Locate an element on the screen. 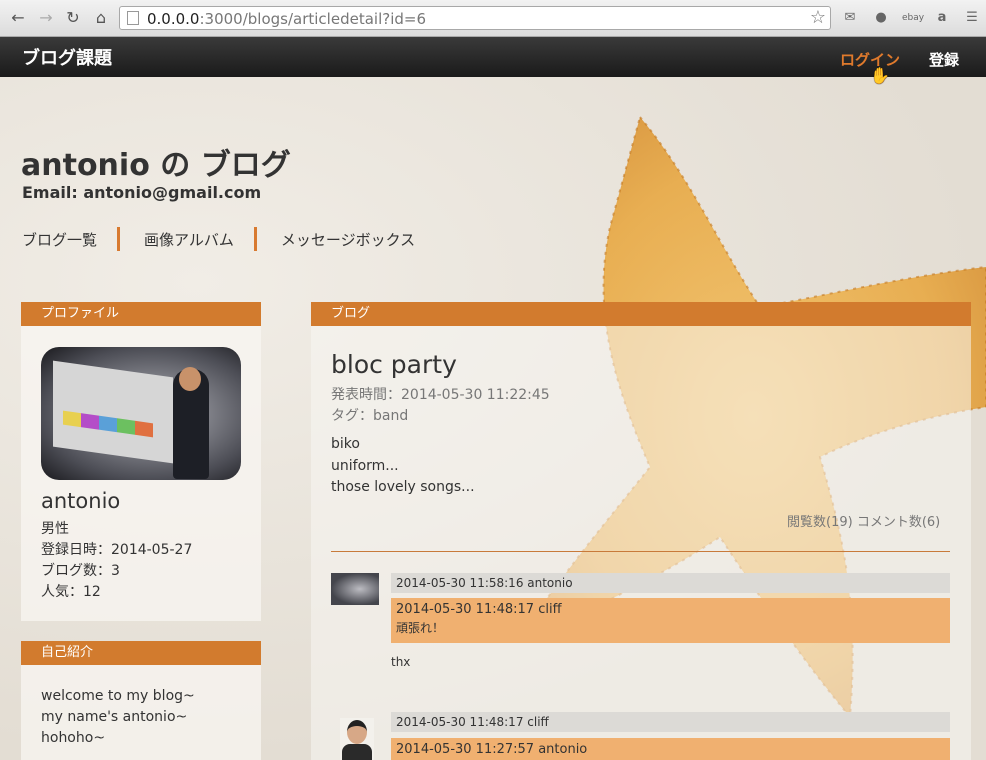  register-link: 登録 is located at coordinates (944, 59).